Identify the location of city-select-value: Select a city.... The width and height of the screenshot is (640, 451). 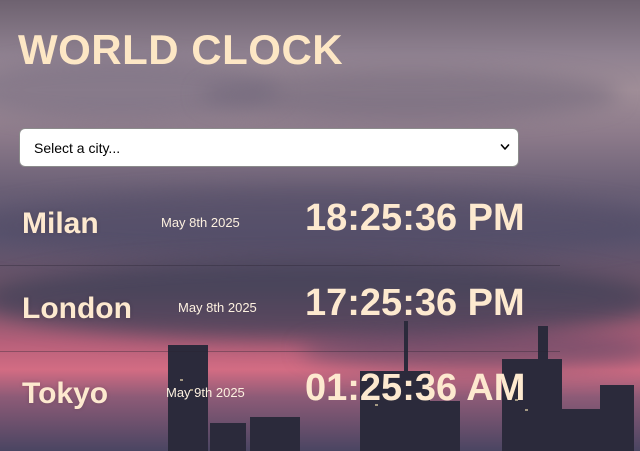
(77, 148).